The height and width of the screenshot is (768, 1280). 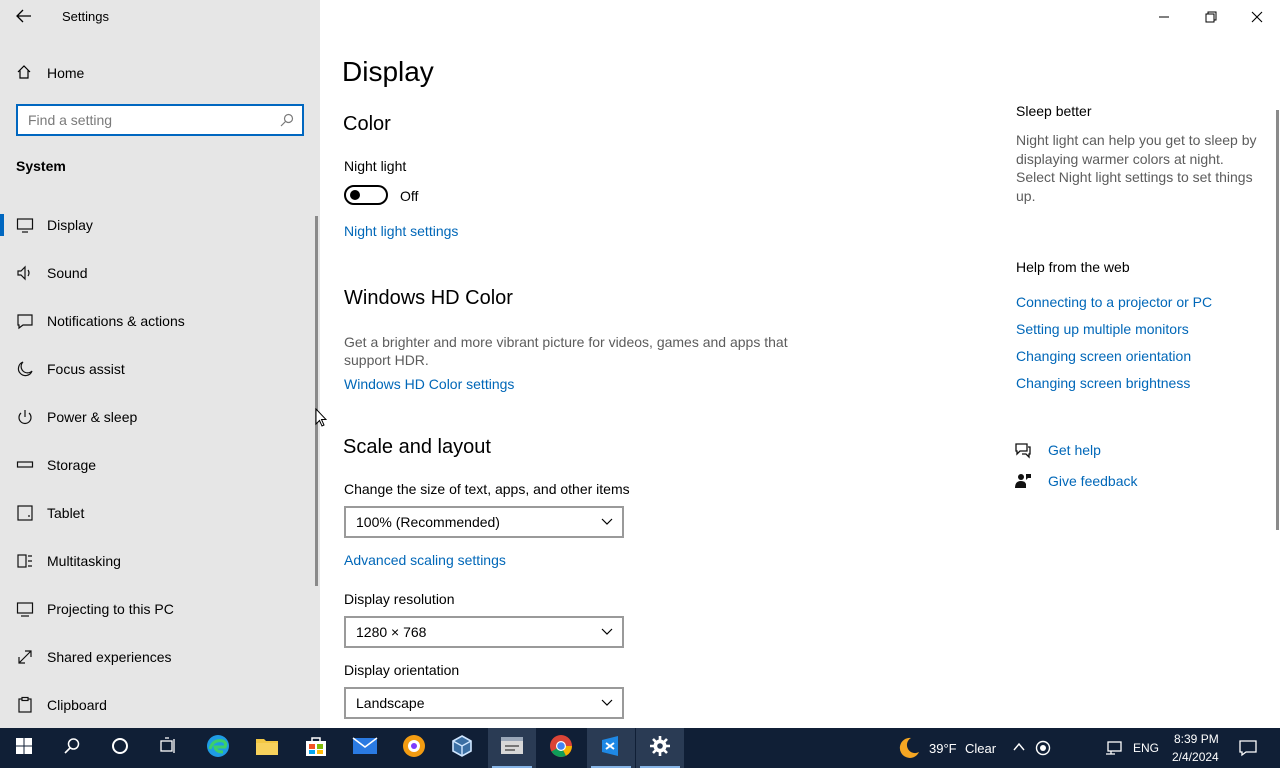 I want to click on sidebar-item-label: Projecting to this PC, so click(x=110, y=609).